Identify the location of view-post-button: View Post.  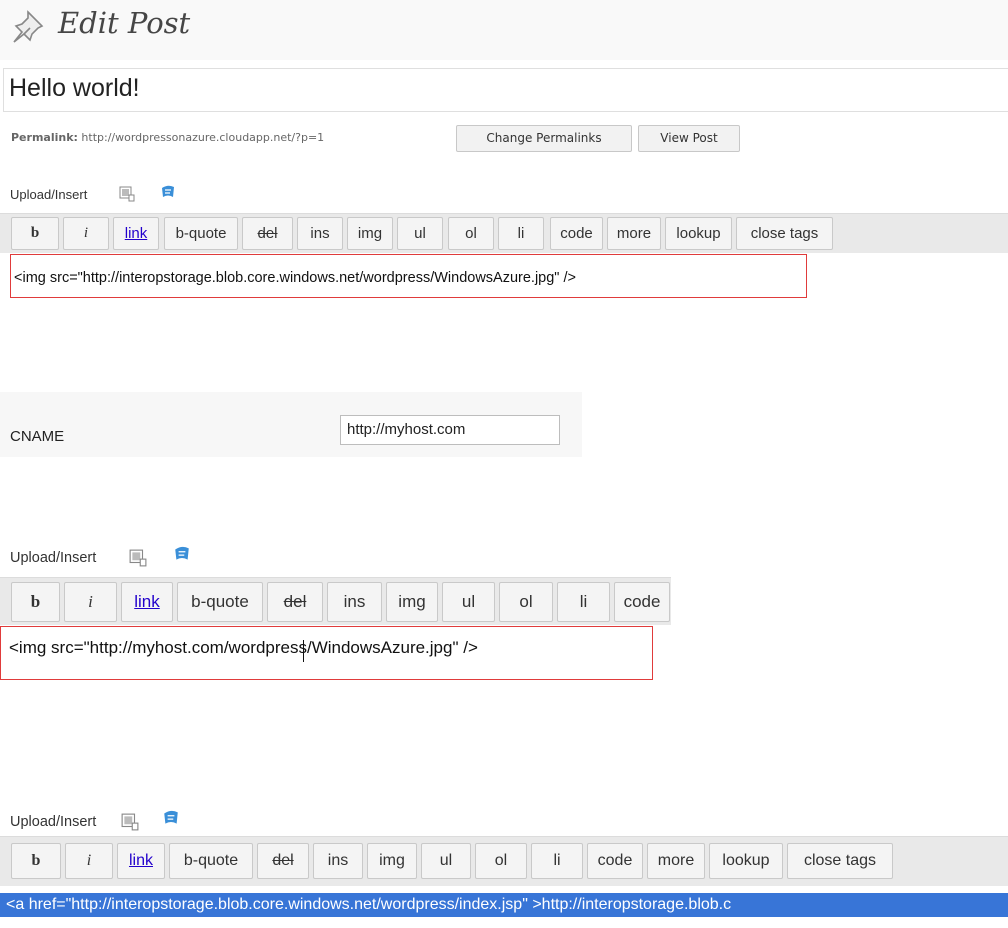
(689, 138).